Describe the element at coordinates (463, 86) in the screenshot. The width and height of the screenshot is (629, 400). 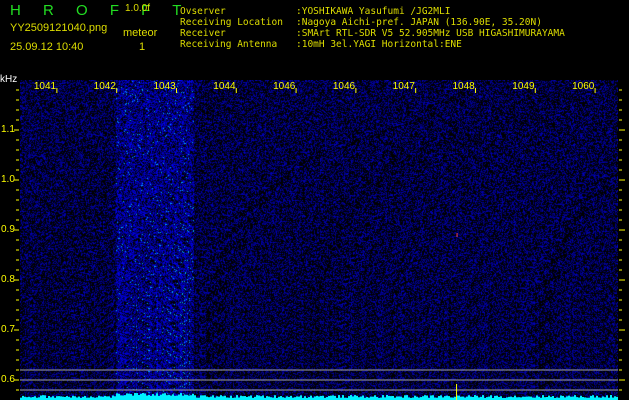
I see `x-tick-label: 1048` at that location.